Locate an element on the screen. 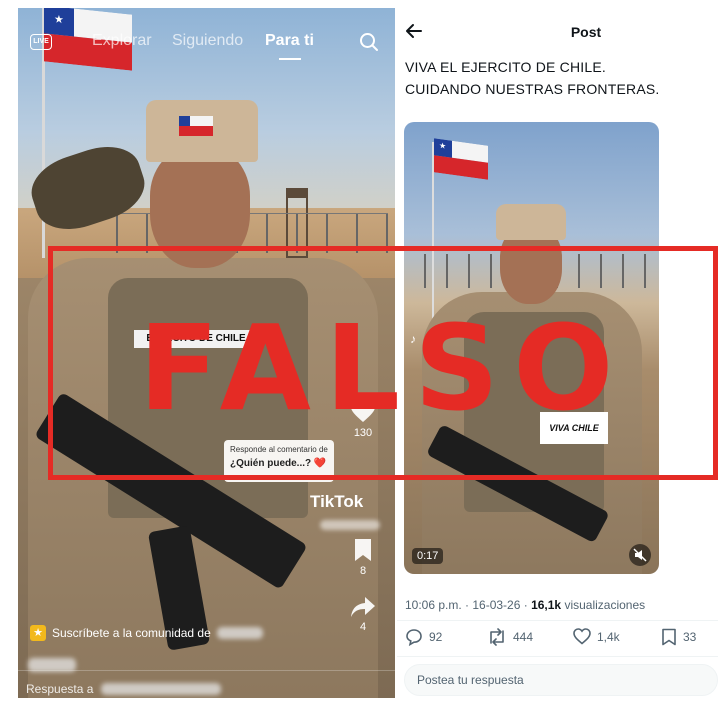 The width and height of the screenshot is (718, 701). share-arrow-icon is located at coordinates (363, 607).